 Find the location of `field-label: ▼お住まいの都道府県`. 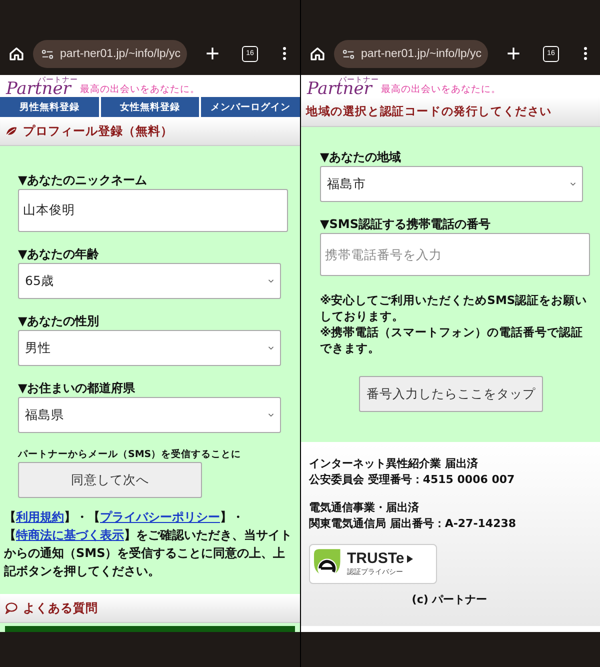

field-label: ▼お住まいの都道府県 is located at coordinates (77, 388).